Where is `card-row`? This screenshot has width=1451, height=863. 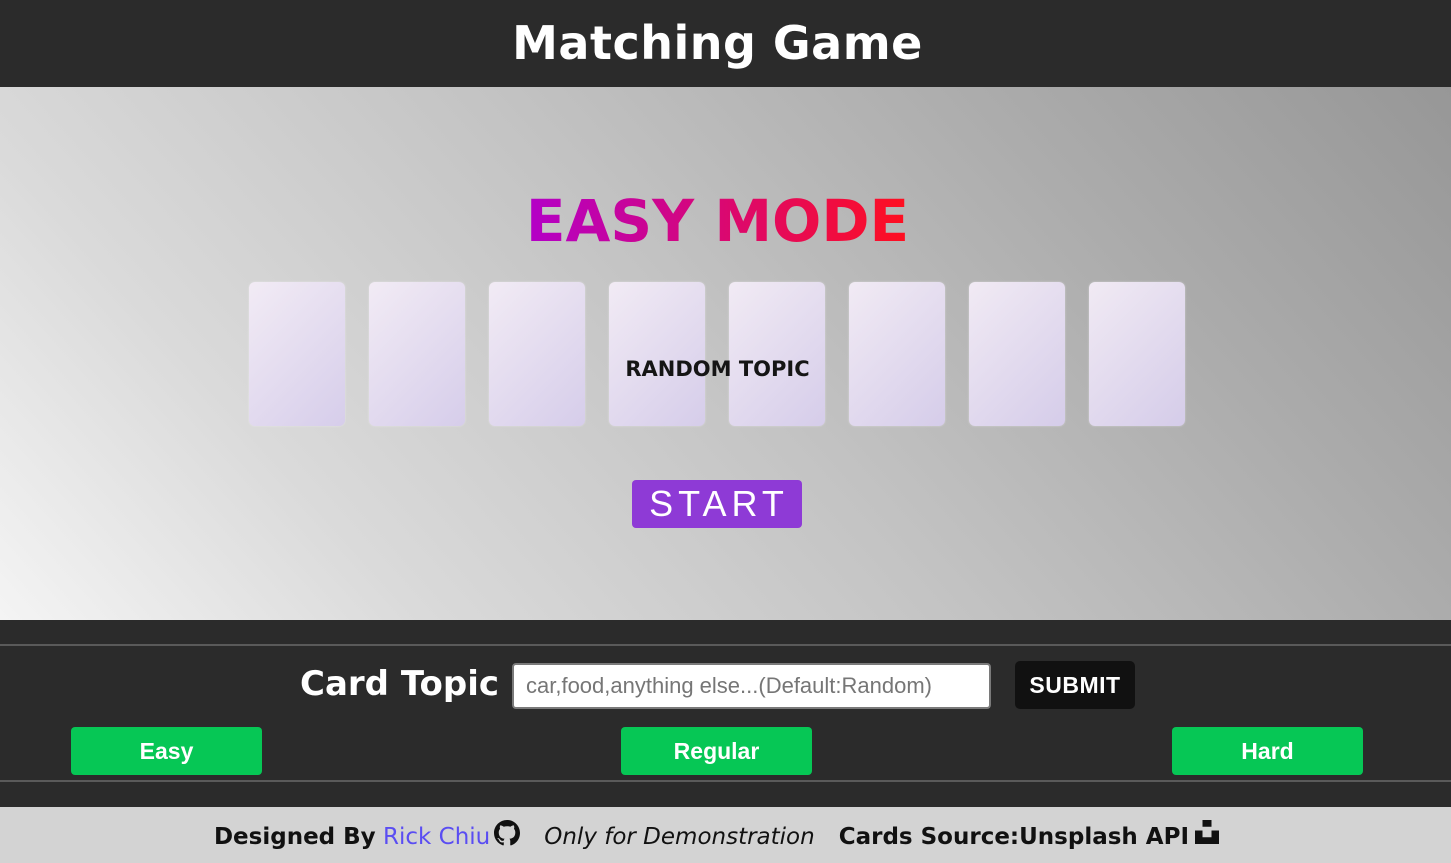 card-row is located at coordinates (729, 354).